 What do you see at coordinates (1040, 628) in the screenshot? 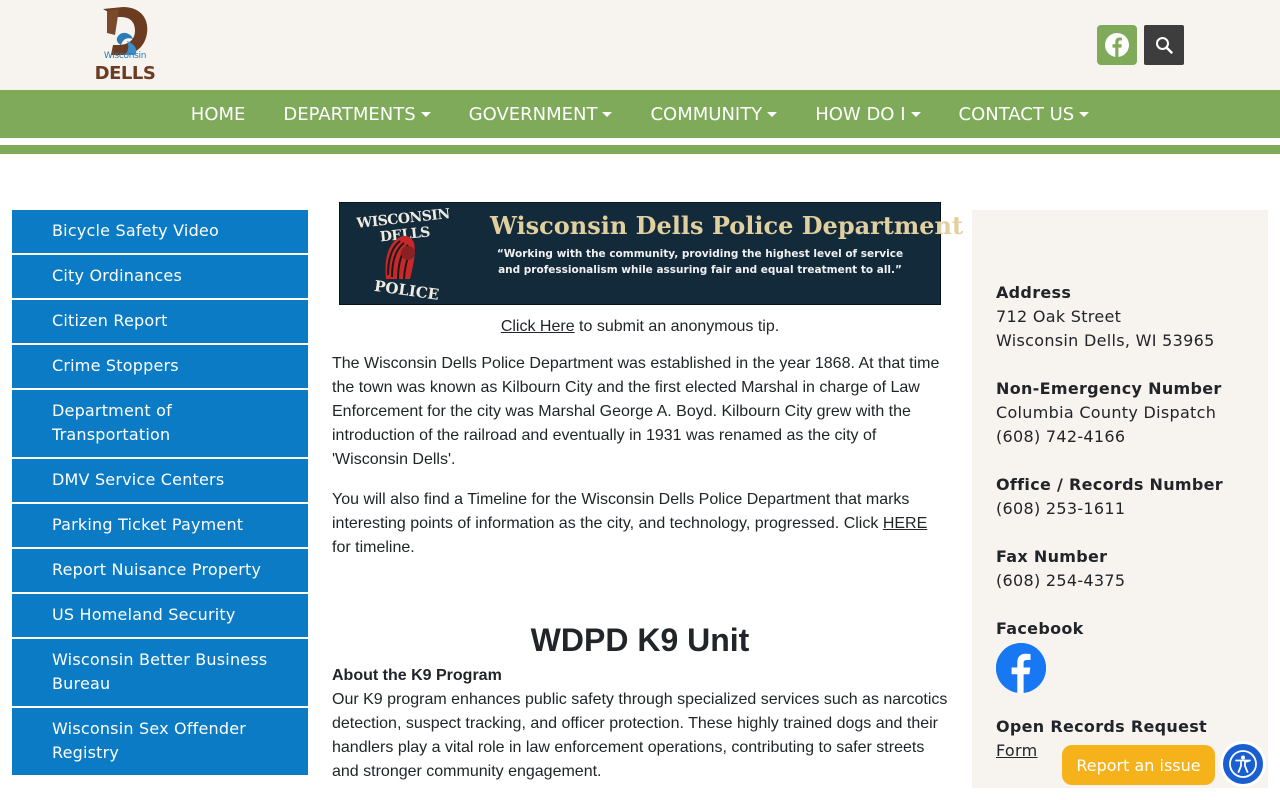
I see `facebook-label: Facebook` at bounding box center [1040, 628].